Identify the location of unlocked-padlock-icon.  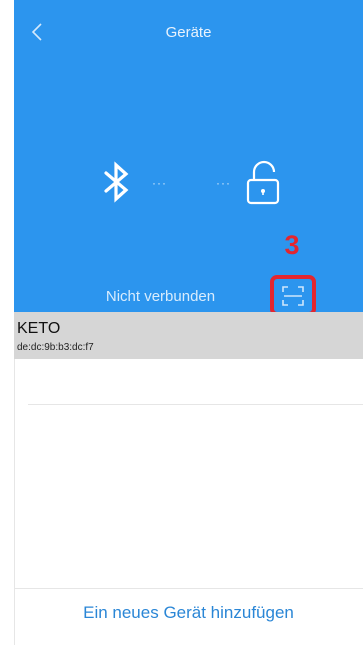
(263, 182).